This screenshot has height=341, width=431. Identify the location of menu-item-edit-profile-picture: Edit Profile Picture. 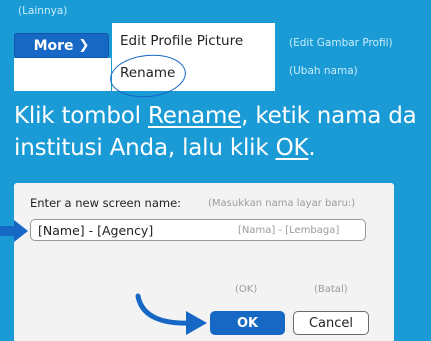
(181, 41).